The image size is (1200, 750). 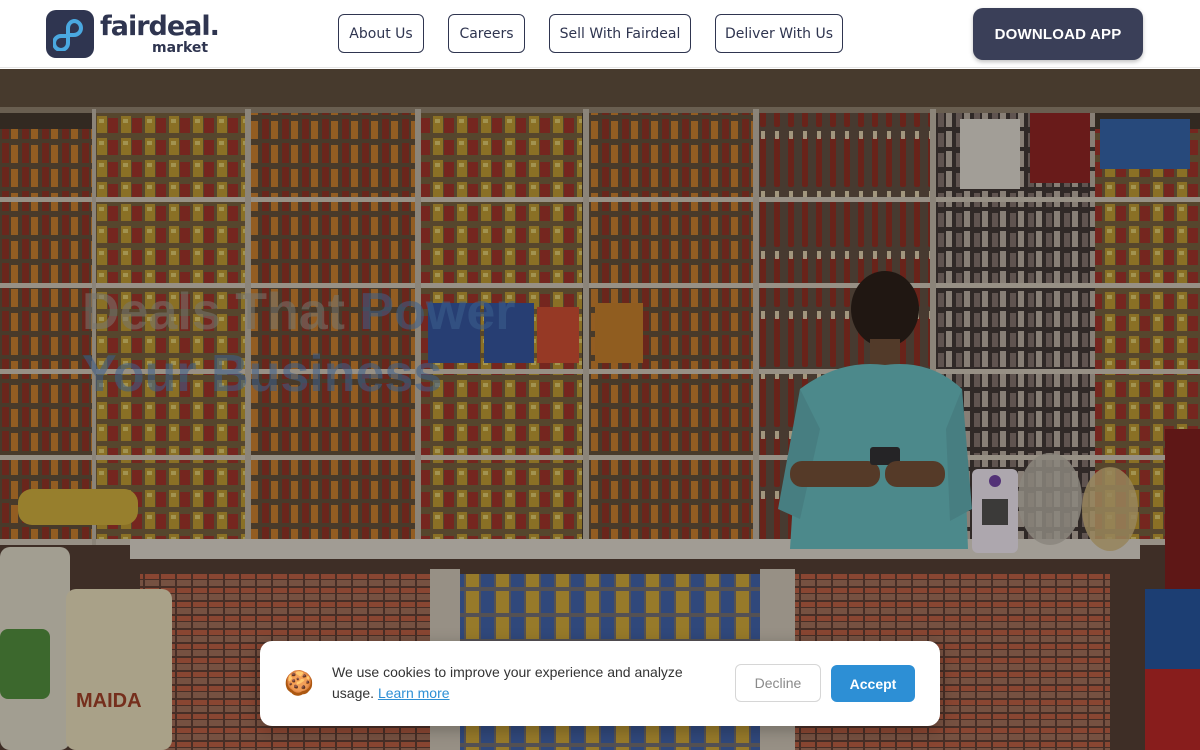 I want to click on logo-wordmark: fairdeal., so click(x=160, y=26).